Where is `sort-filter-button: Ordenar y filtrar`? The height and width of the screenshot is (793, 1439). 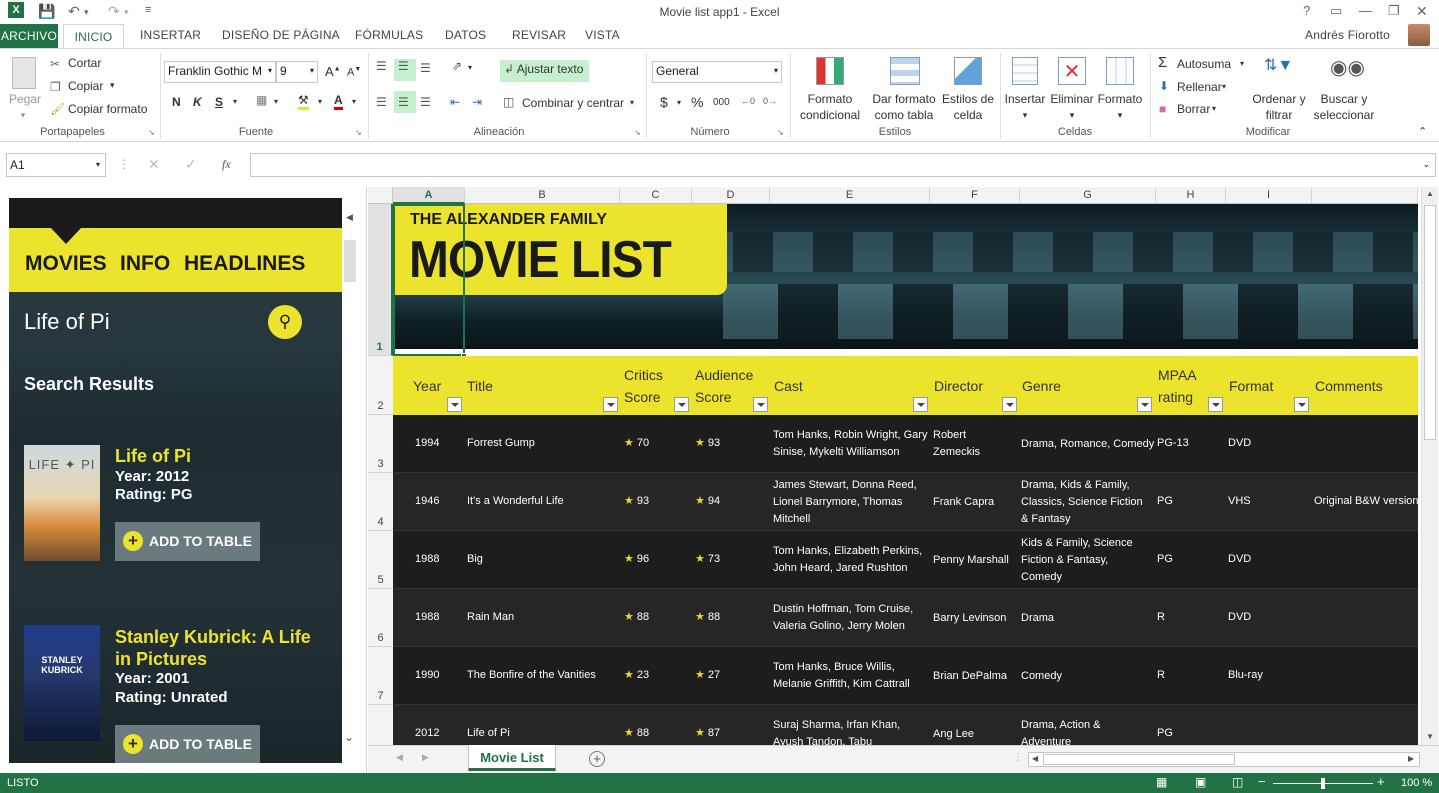 sort-filter-button: Ordenar y filtrar is located at coordinates (1279, 107).